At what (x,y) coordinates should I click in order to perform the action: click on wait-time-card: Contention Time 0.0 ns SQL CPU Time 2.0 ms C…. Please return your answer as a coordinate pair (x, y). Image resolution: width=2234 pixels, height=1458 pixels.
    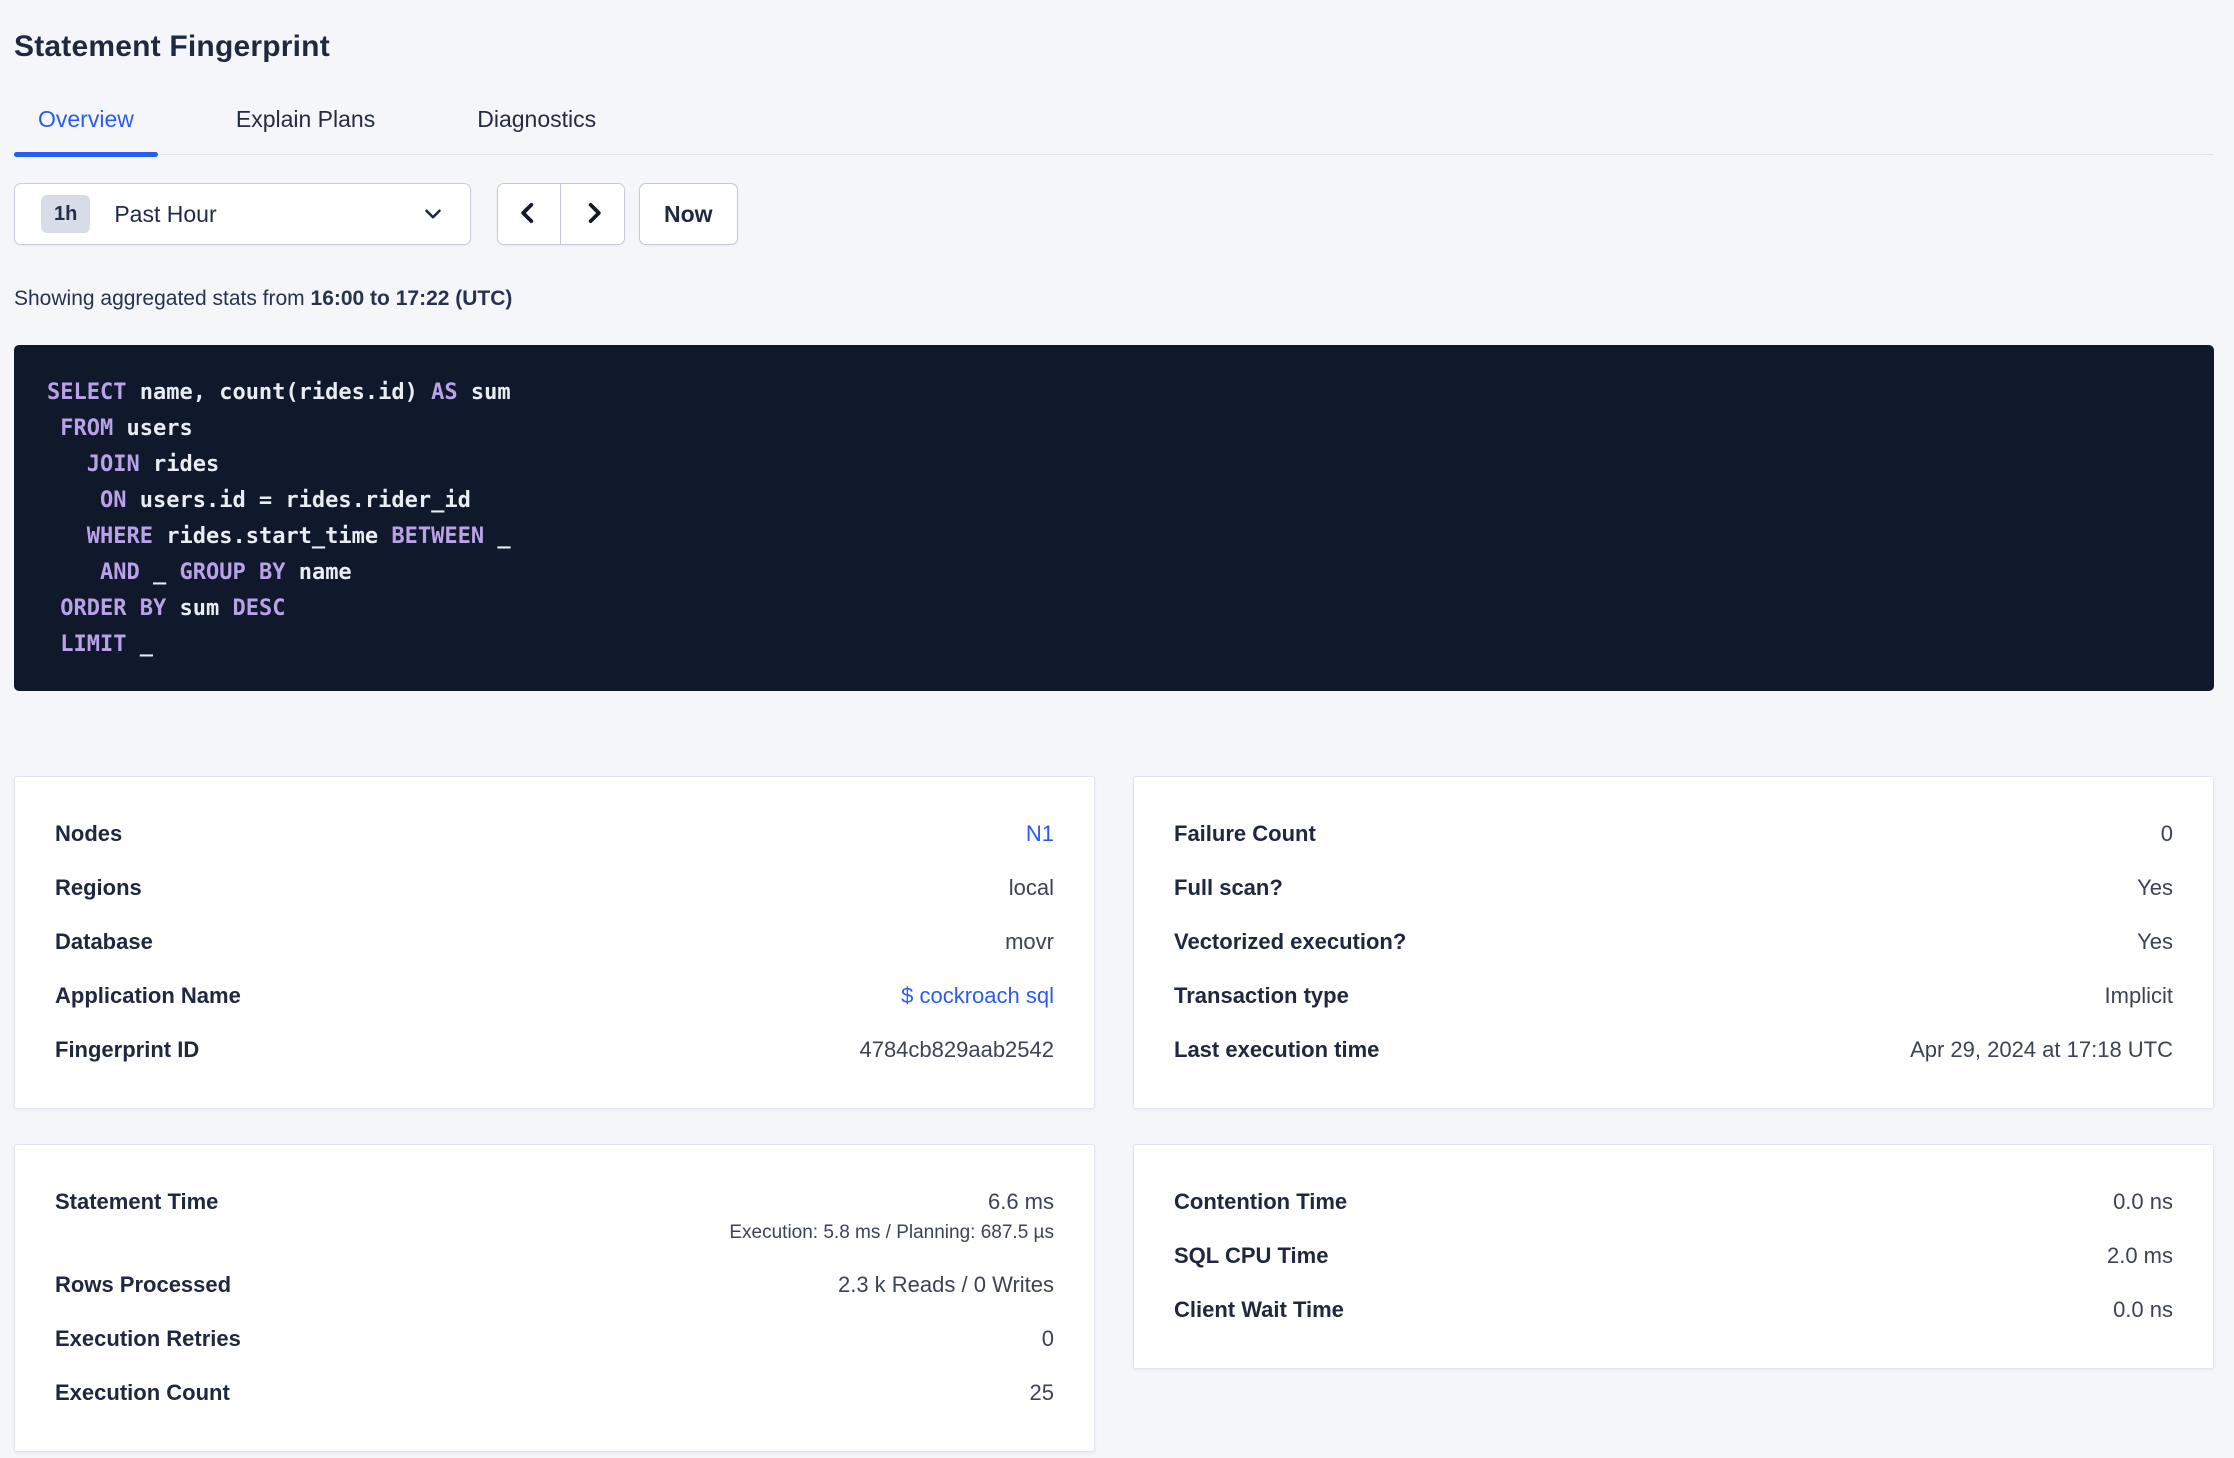
    Looking at the image, I should click on (1673, 1256).